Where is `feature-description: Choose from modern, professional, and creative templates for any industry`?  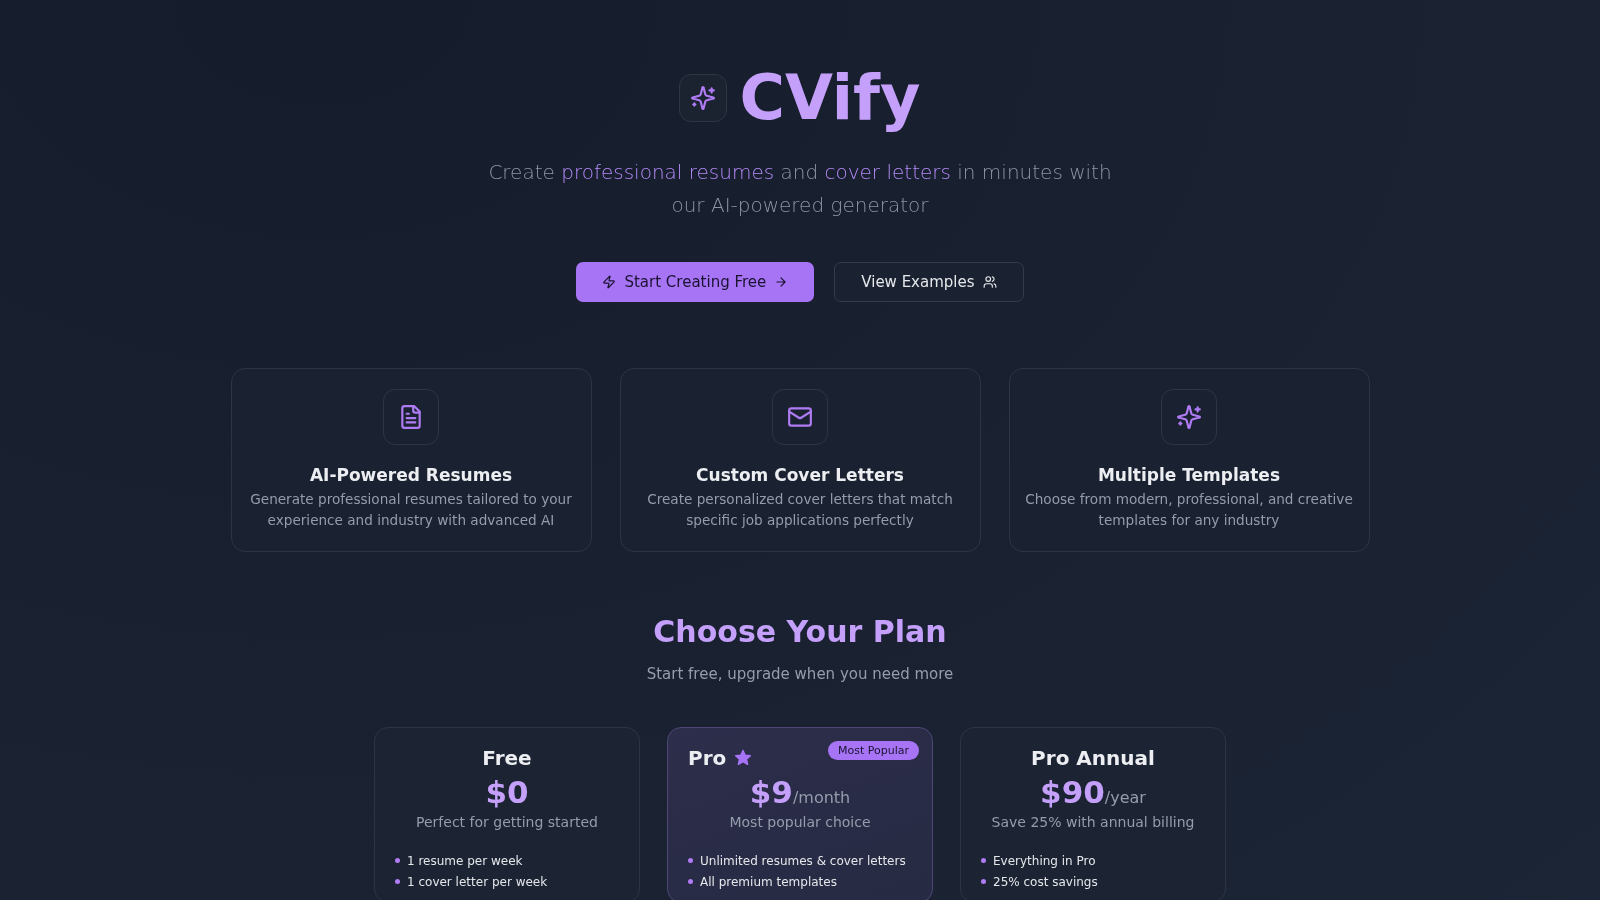 feature-description: Choose from modern, professional, and creative templates for any industry is located at coordinates (1189, 510).